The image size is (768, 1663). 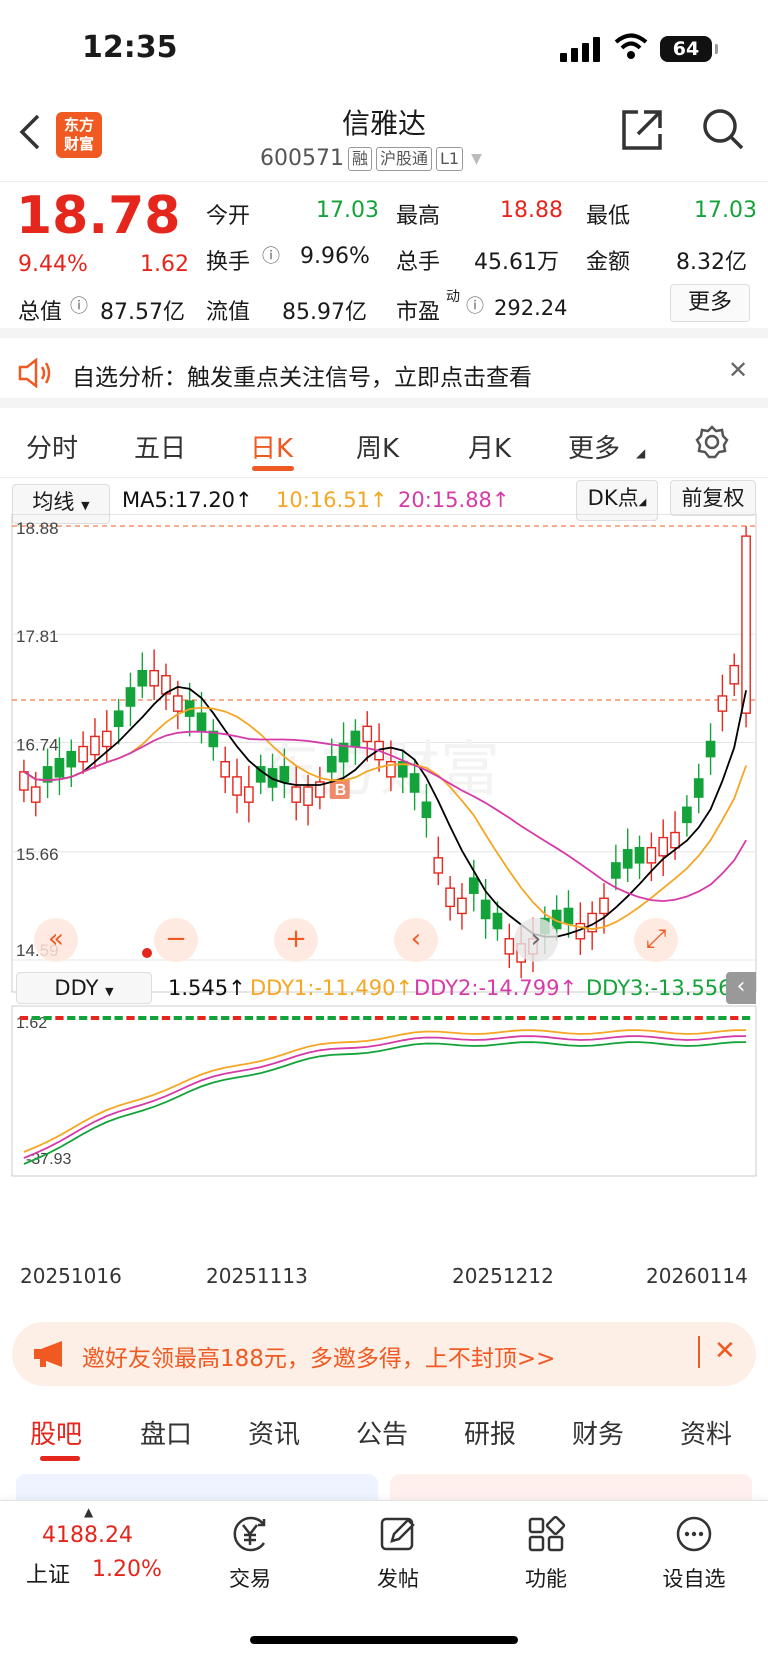 I want to click on fullscreen-icon: ⤢, so click(x=656, y=940).